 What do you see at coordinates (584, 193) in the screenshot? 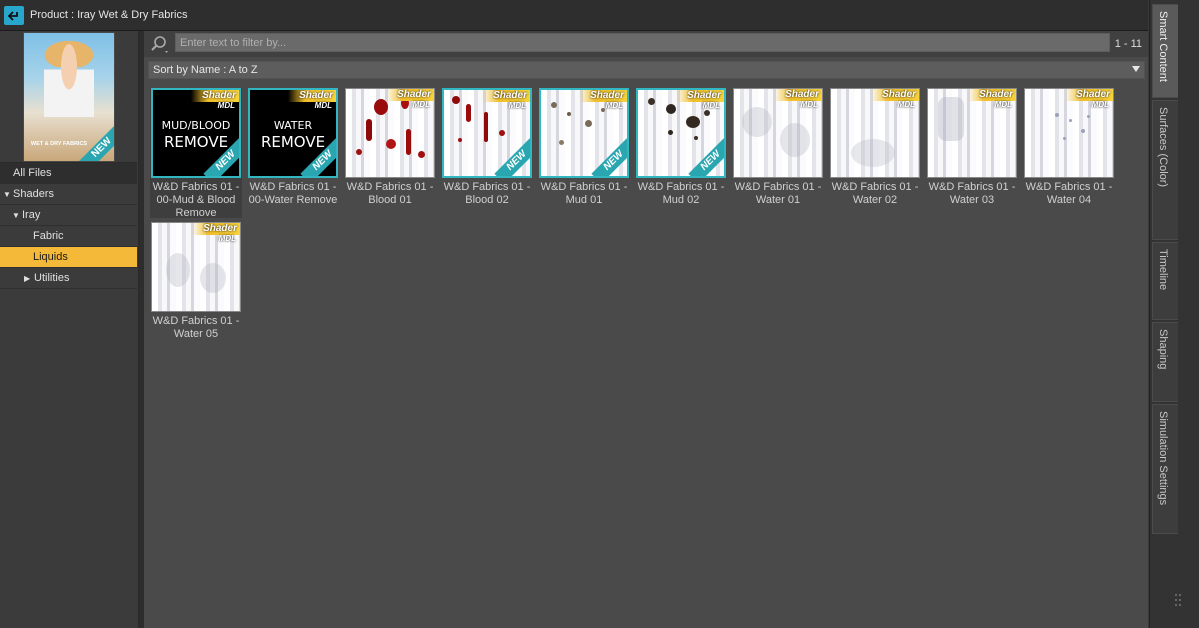
I see `asset-label: W&D Fabrics 01 - Mud 01` at bounding box center [584, 193].